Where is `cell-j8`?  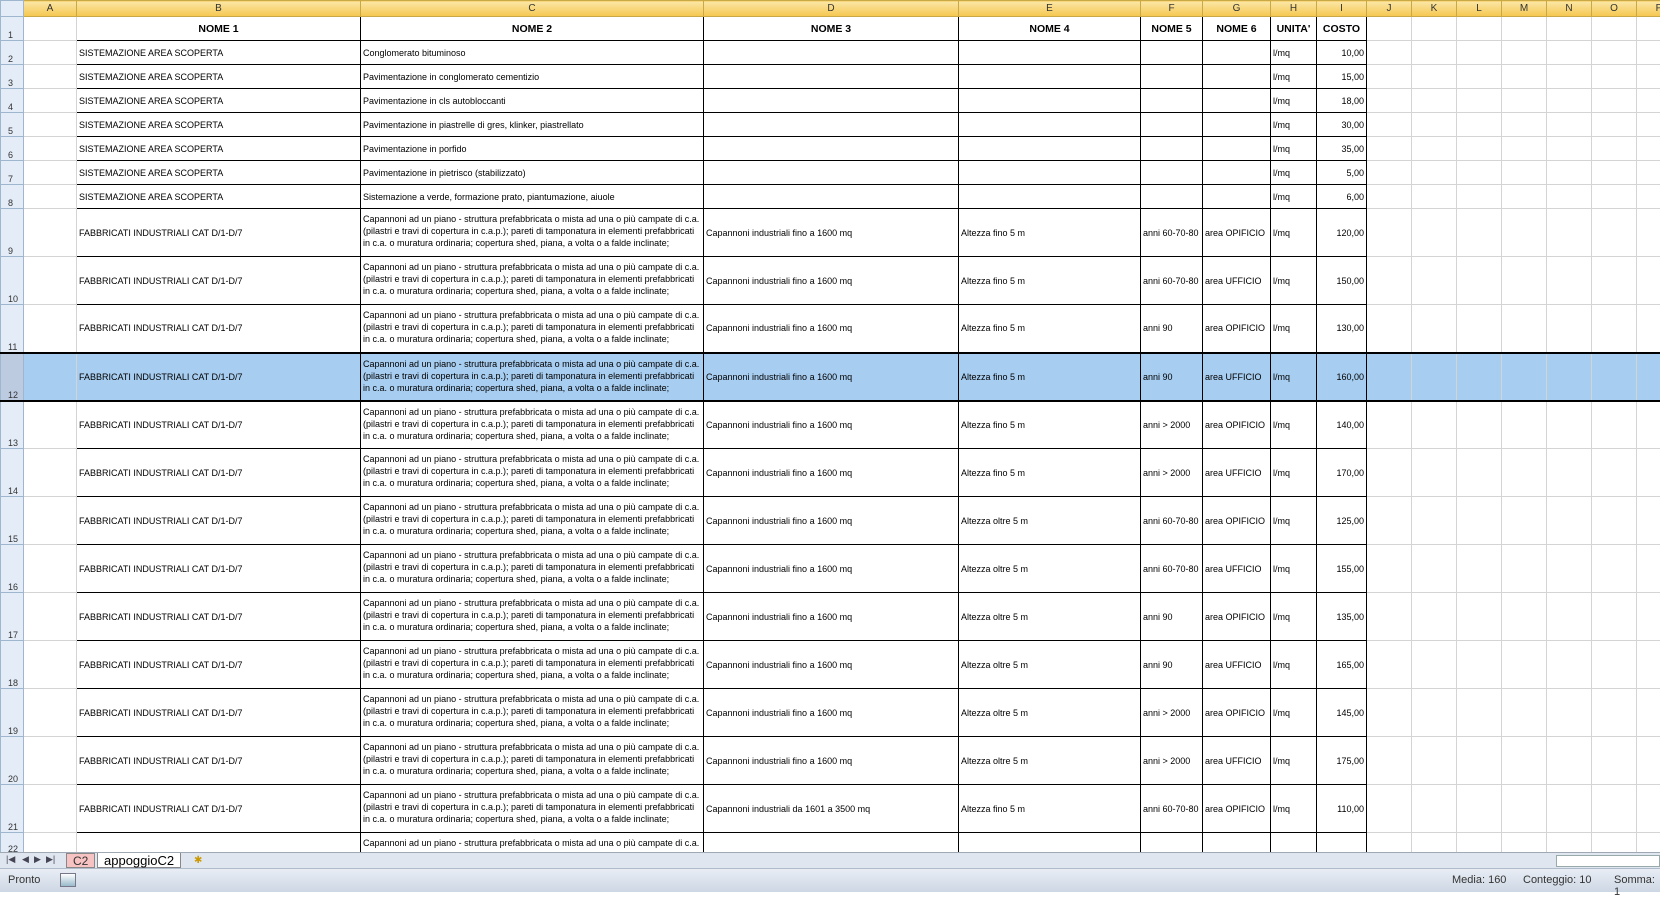 cell-j8 is located at coordinates (1389, 197).